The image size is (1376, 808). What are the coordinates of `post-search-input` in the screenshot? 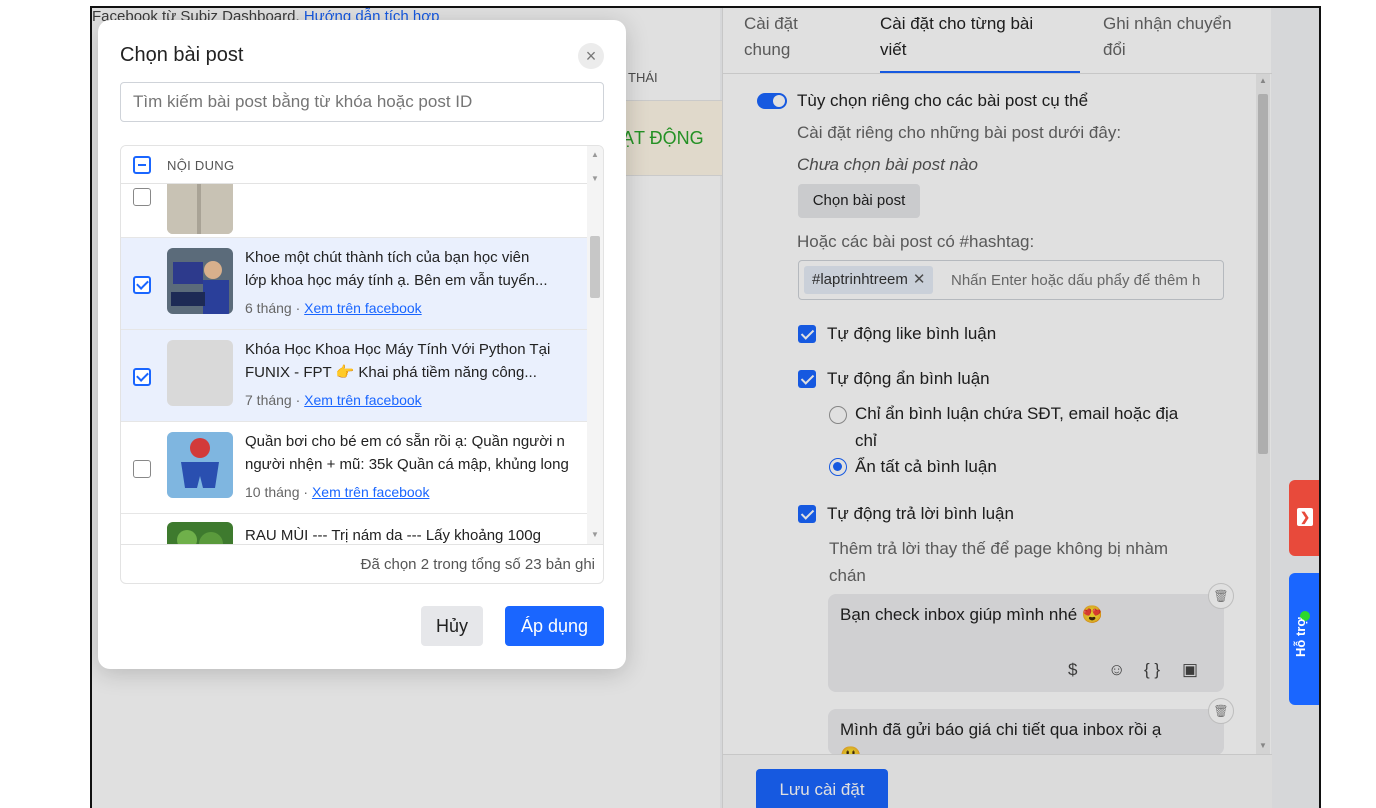 It's located at (362, 102).